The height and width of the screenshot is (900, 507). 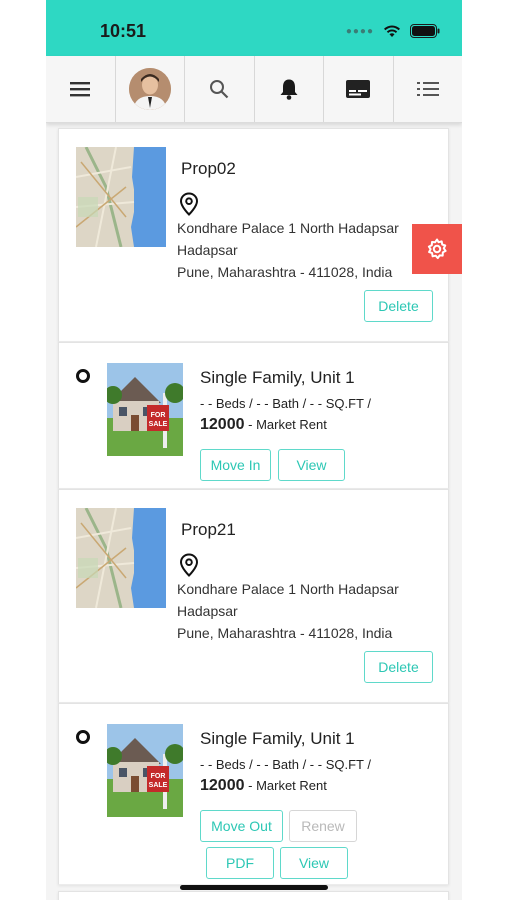 What do you see at coordinates (254, 887) in the screenshot?
I see `home-indicator` at bounding box center [254, 887].